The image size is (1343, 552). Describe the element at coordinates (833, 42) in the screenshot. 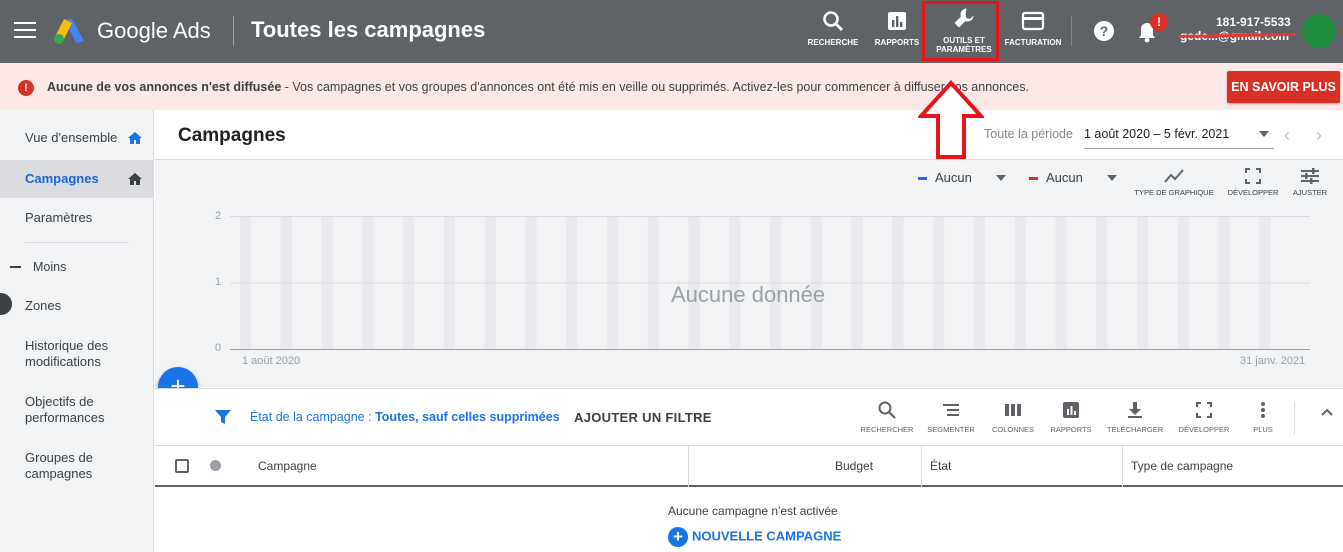

I see `search-tool-label: RECHERCHE` at that location.